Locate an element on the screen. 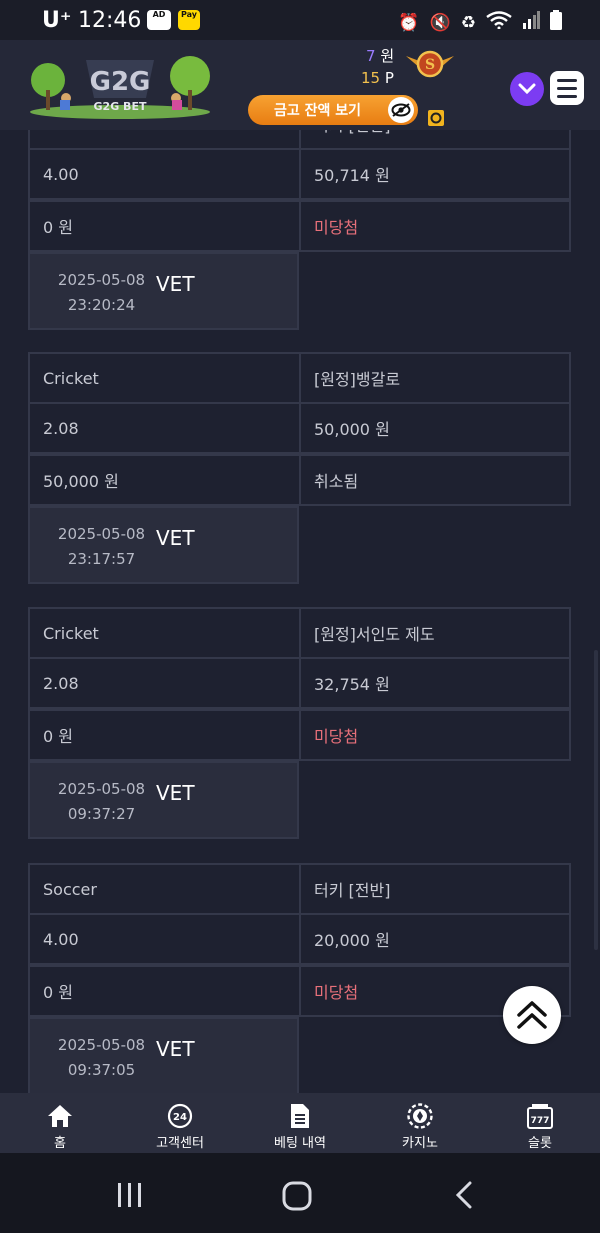 This screenshot has width=600, height=1233. ad-badge-icon: AD is located at coordinates (159, 20).